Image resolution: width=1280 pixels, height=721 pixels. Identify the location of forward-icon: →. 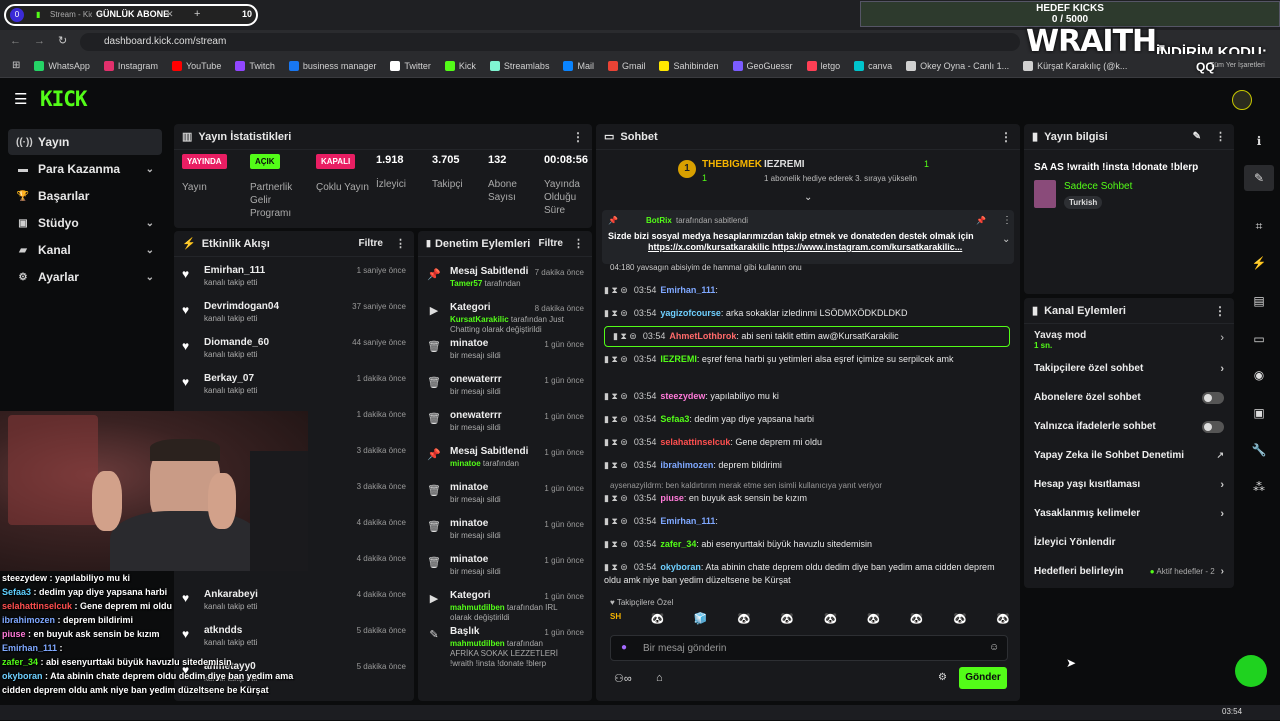
(39, 41).